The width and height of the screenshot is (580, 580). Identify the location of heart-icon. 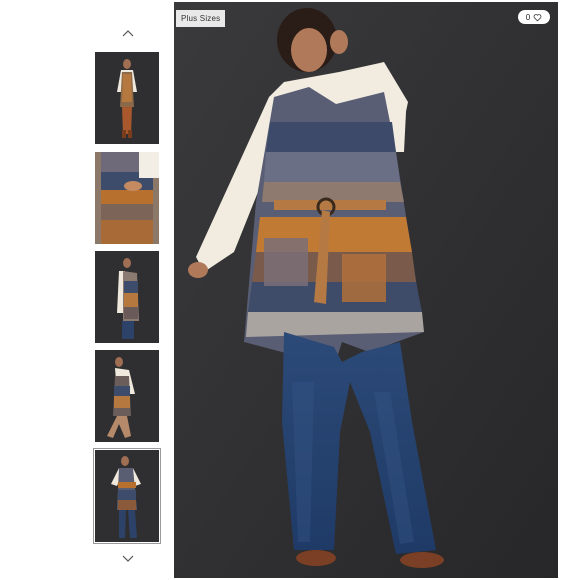
(537, 17).